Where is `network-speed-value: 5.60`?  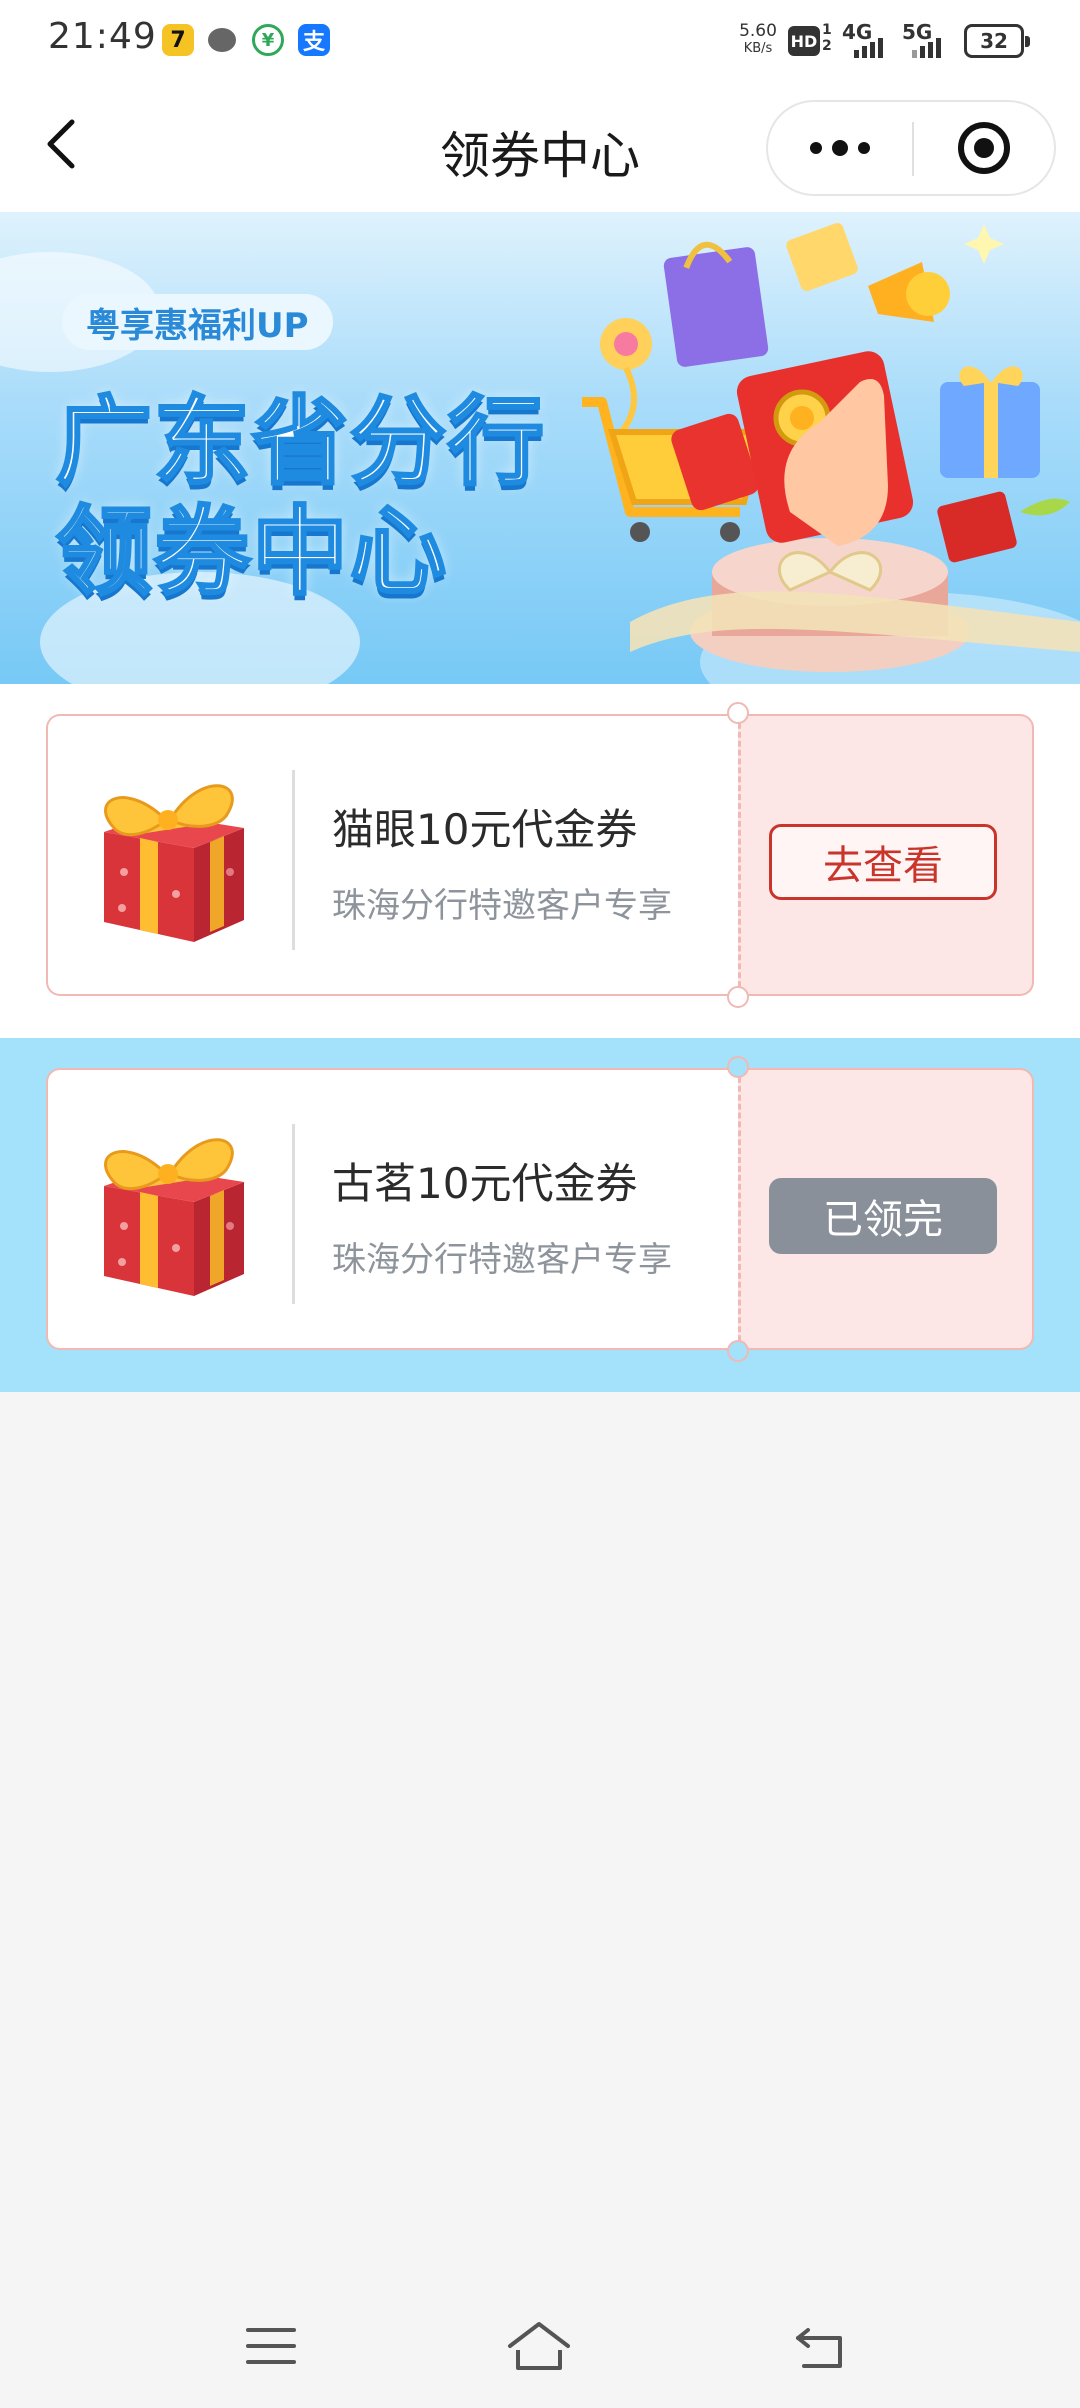
network-speed-value: 5.60 is located at coordinates (758, 31).